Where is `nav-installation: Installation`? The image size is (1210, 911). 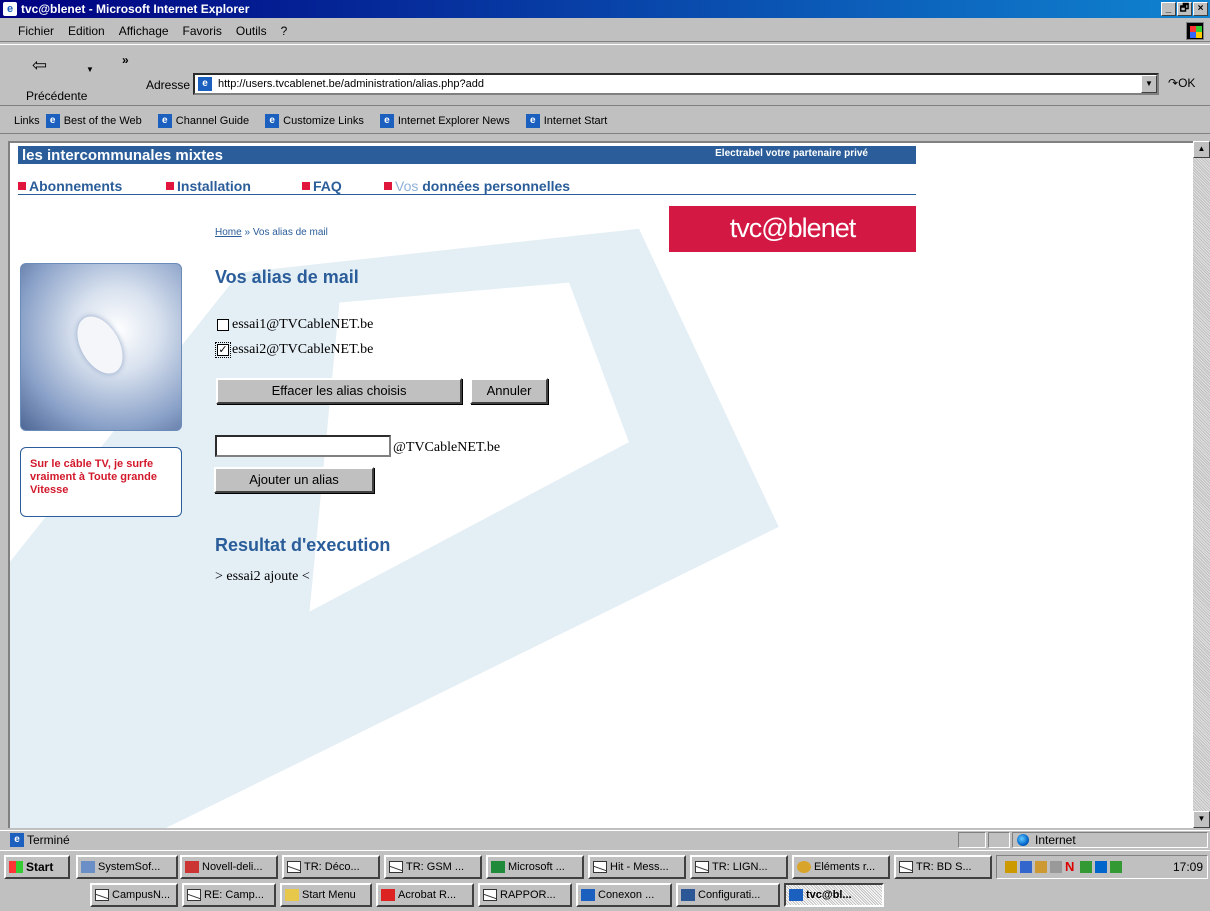
nav-installation: Installation is located at coordinates (234, 185).